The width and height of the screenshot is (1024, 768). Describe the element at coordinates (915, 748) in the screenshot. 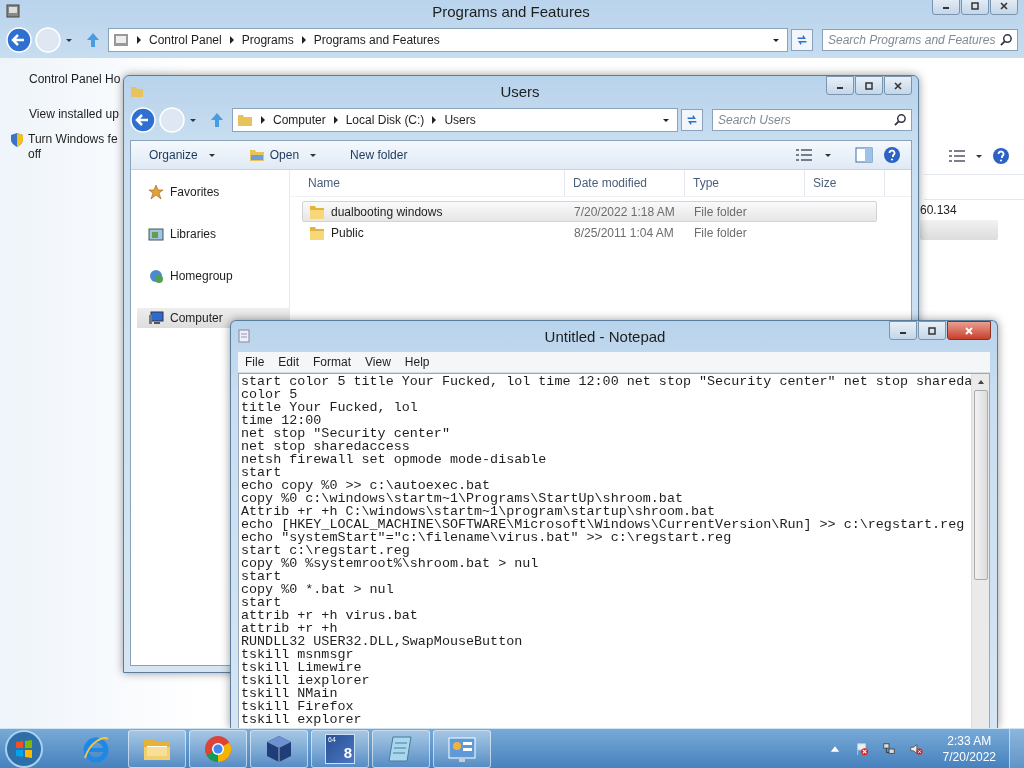

I see `speaker-muted-icon` at that location.